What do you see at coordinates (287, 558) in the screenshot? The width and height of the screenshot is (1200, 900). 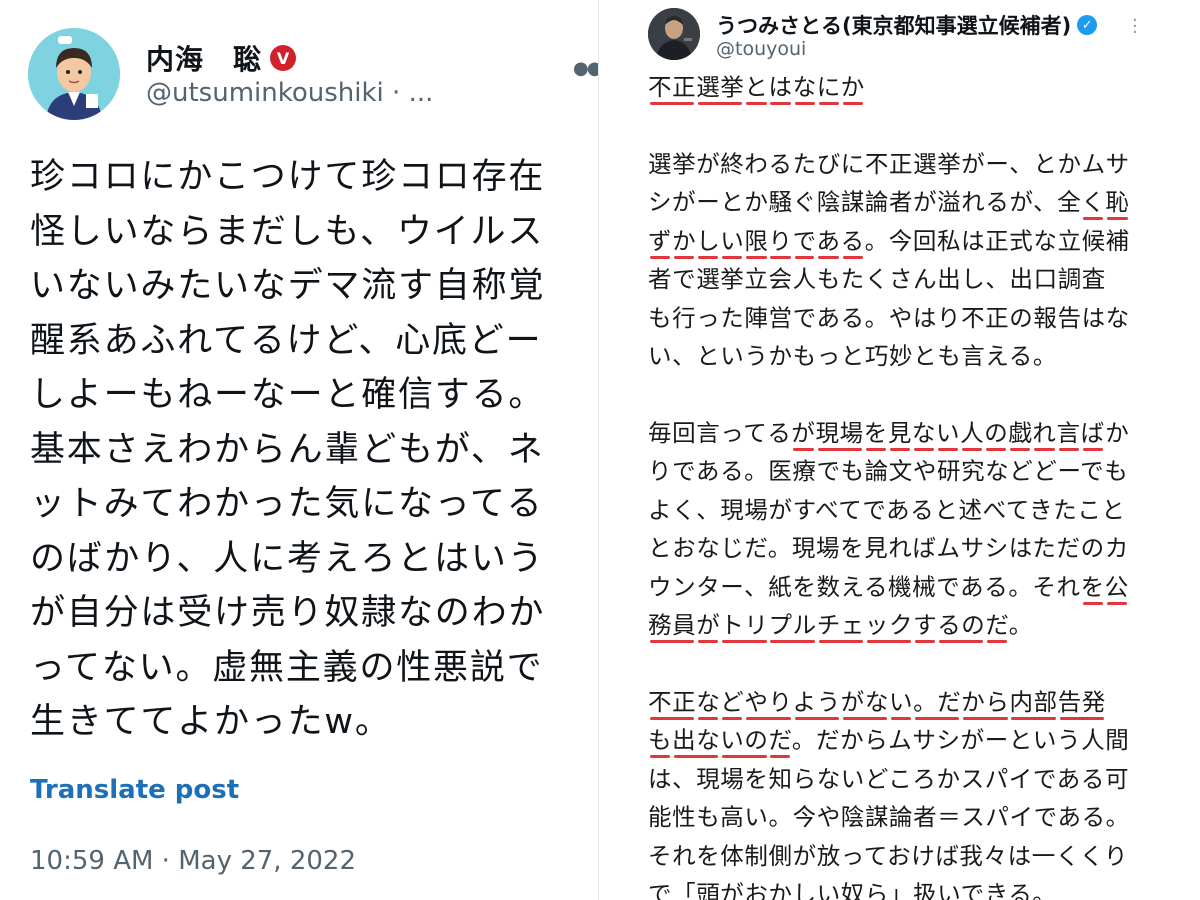 I see `post-text-line: のばかり、人に考えろとはいう` at bounding box center [287, 558].